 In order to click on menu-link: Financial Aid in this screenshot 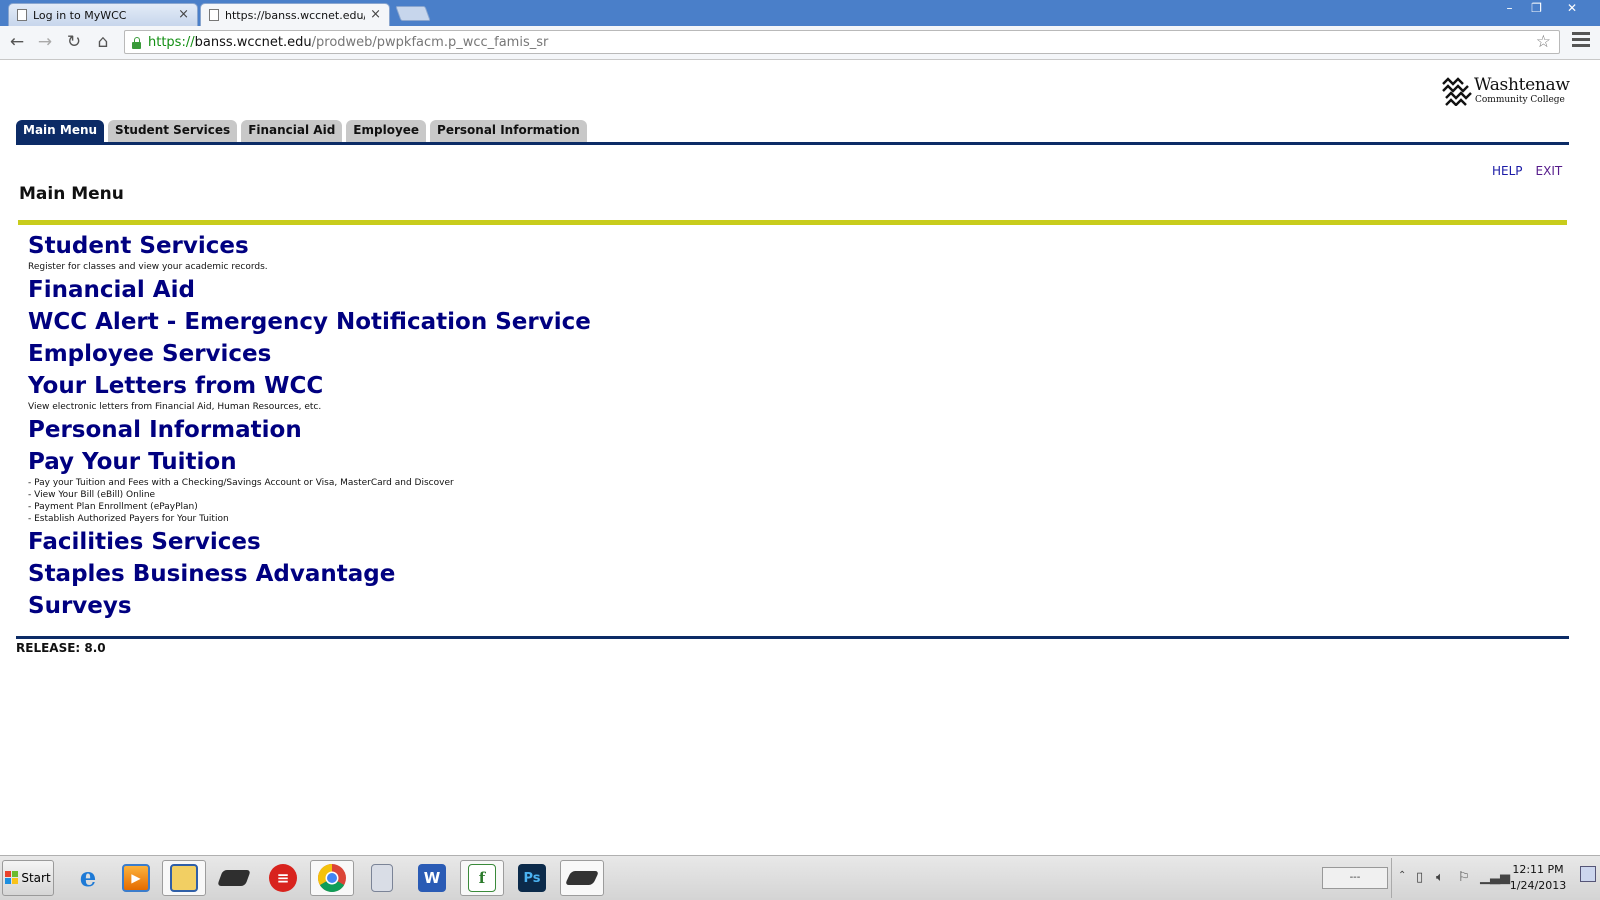, I will do `click(309, 290)`.